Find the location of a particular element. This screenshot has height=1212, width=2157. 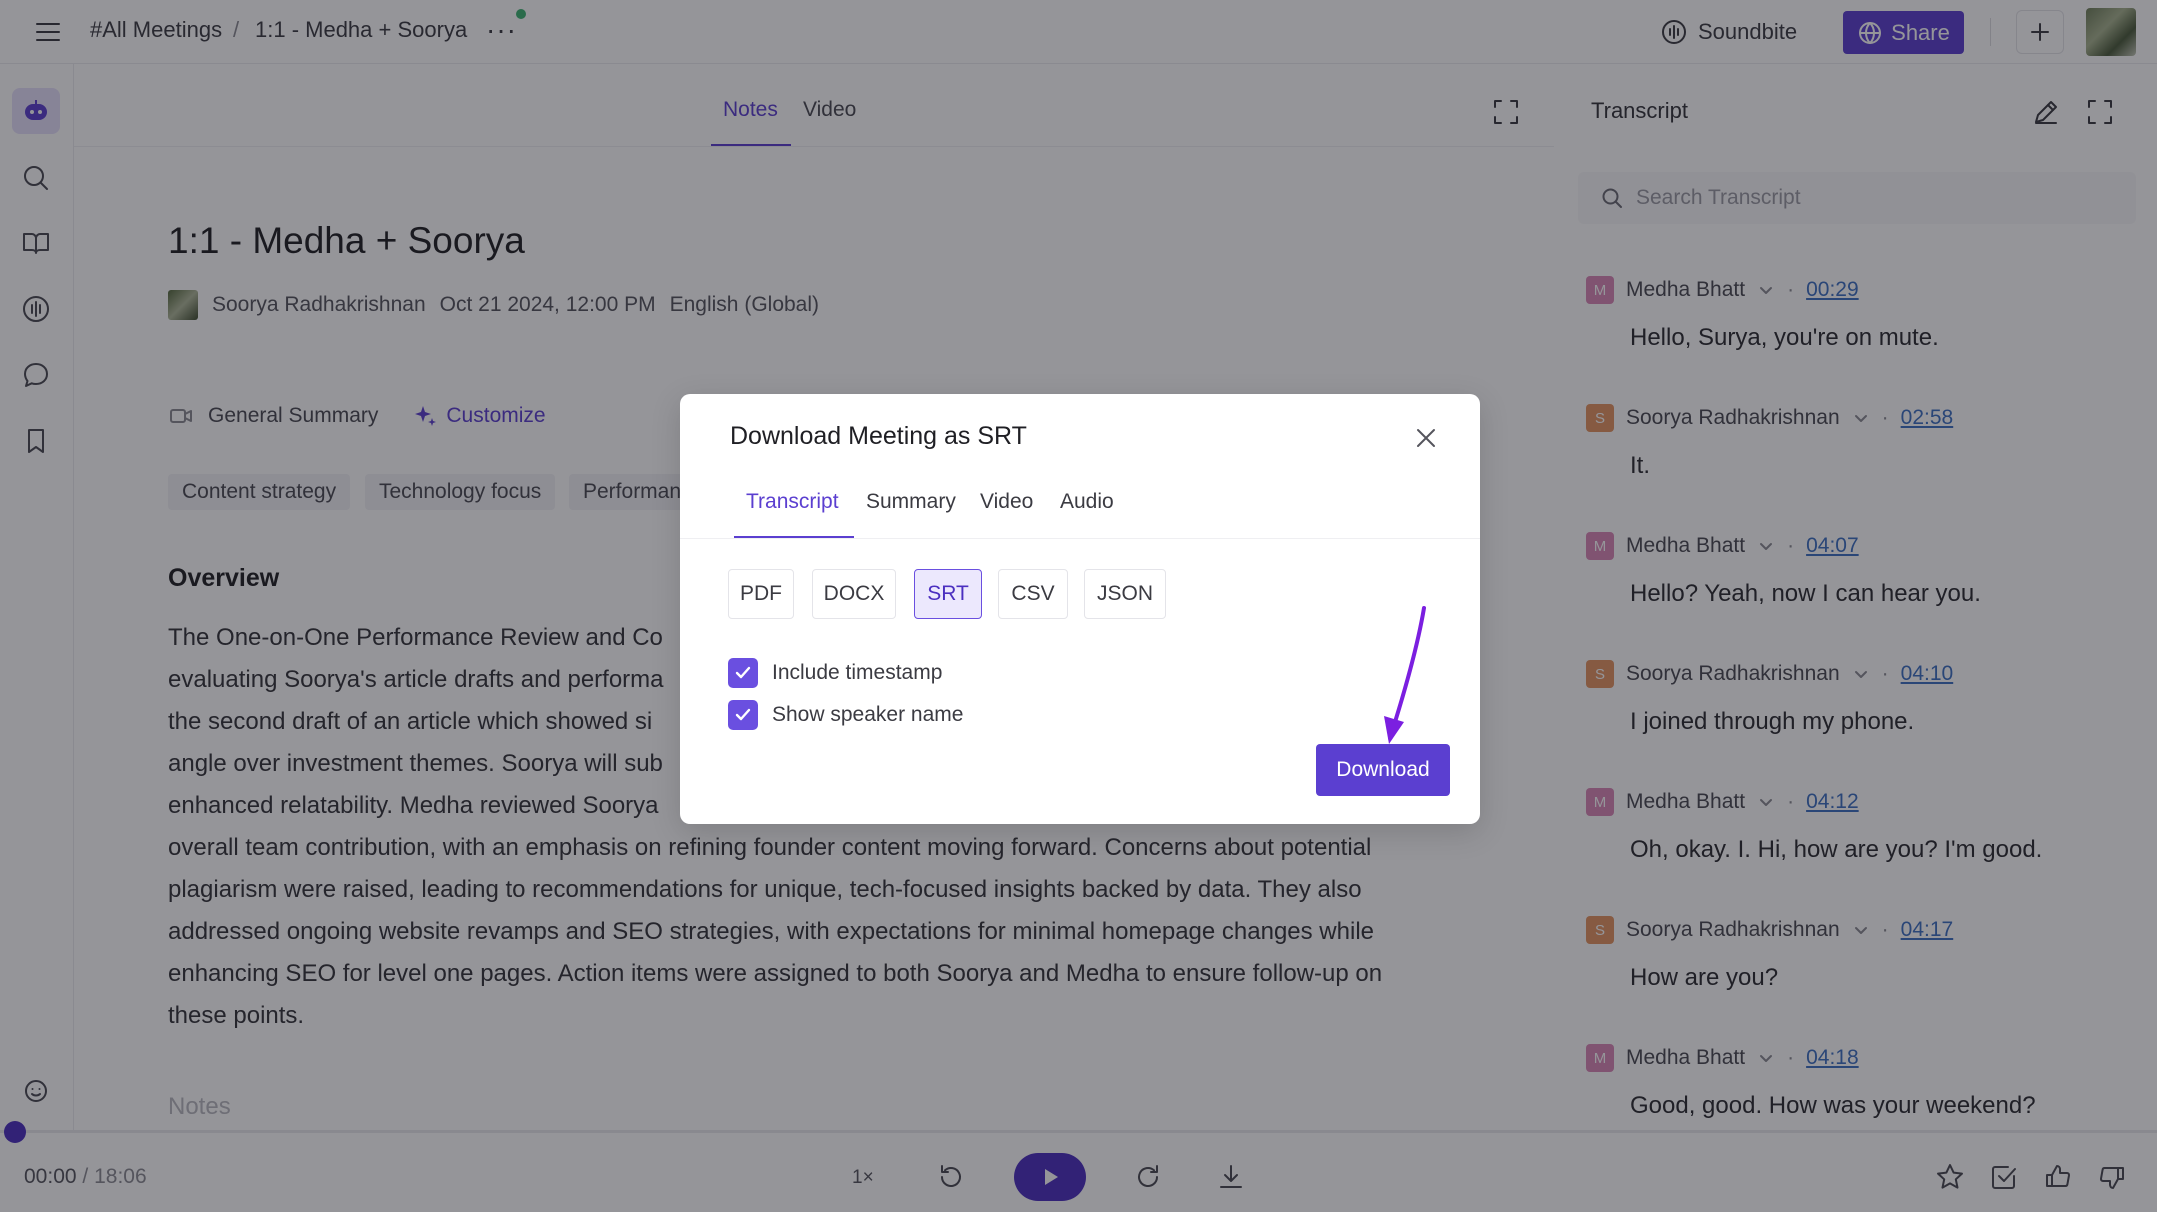

show-speaker-checkbox is located at coordinates (743, 715).